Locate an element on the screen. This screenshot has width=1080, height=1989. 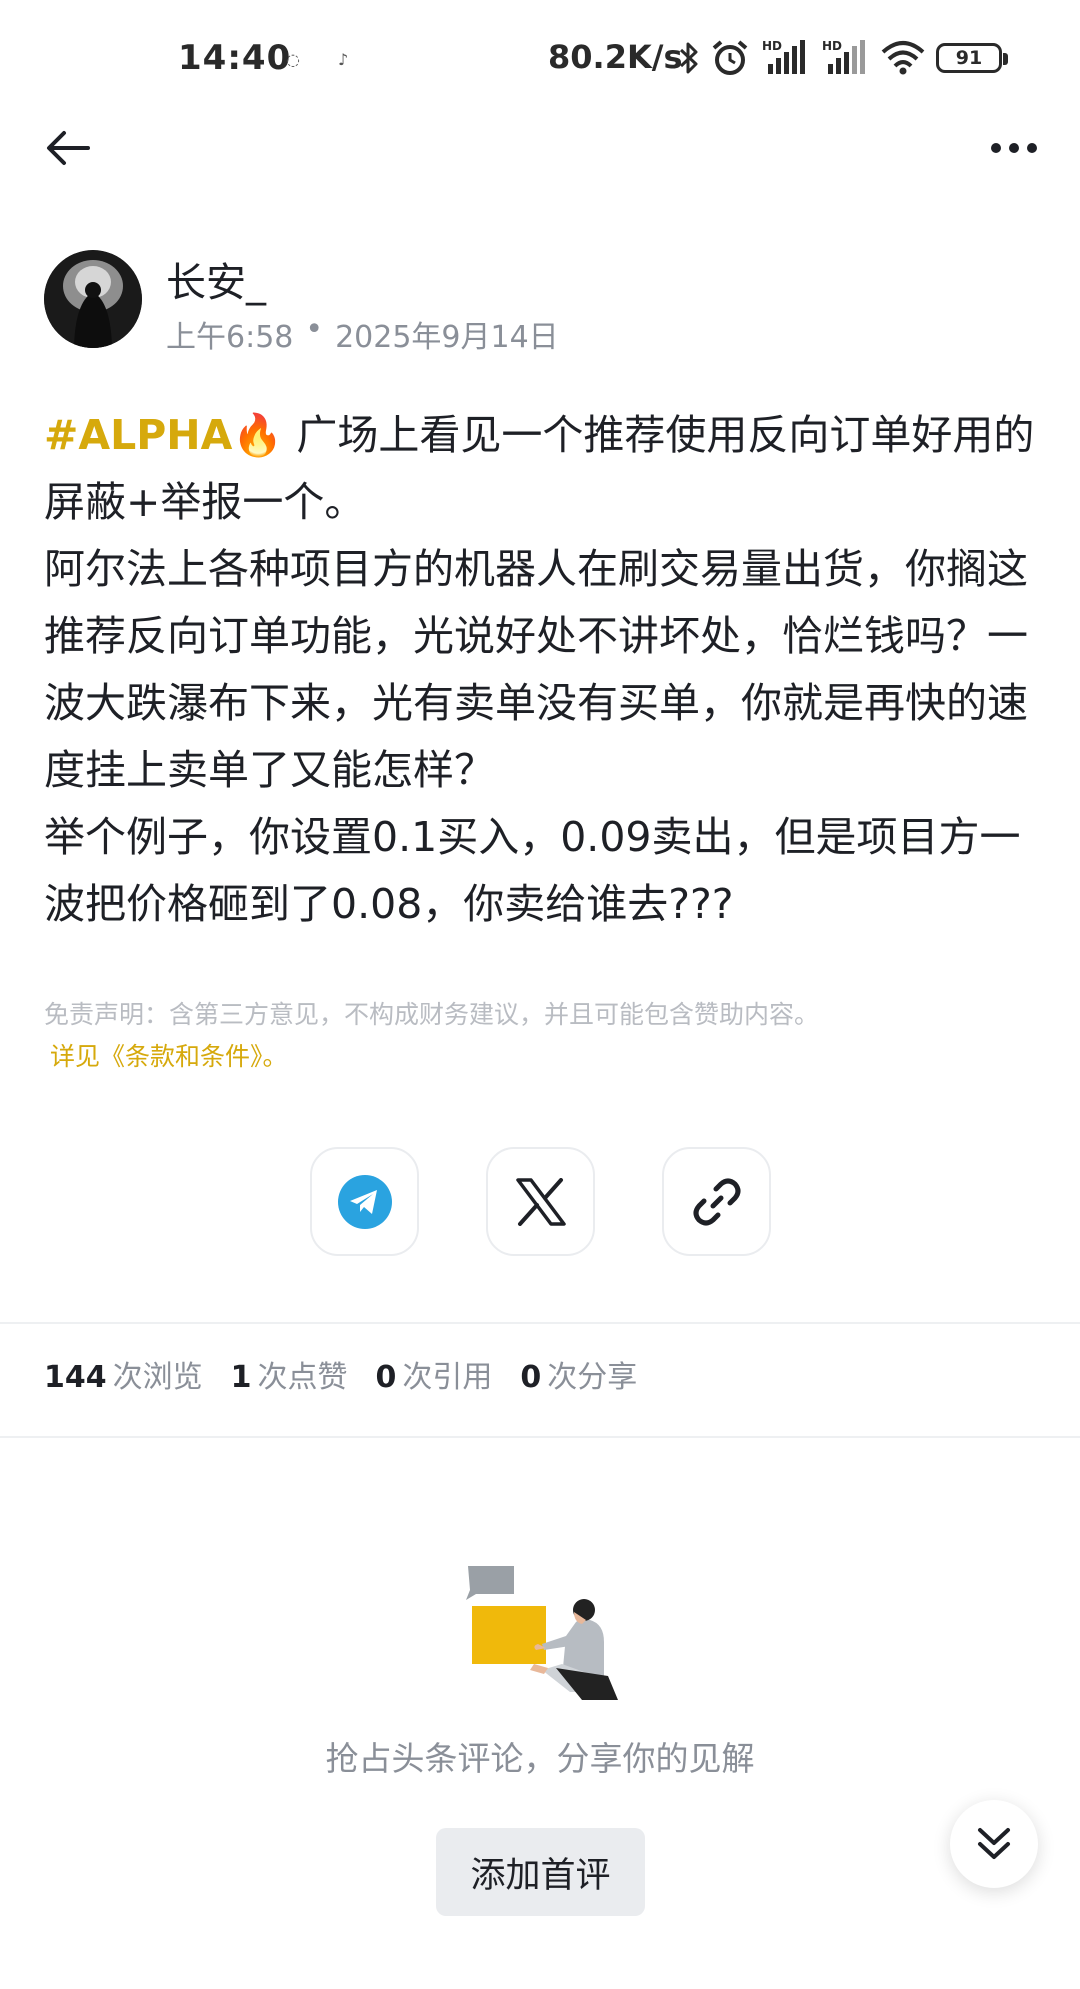
share-row is located at coordinates (540, 1201).